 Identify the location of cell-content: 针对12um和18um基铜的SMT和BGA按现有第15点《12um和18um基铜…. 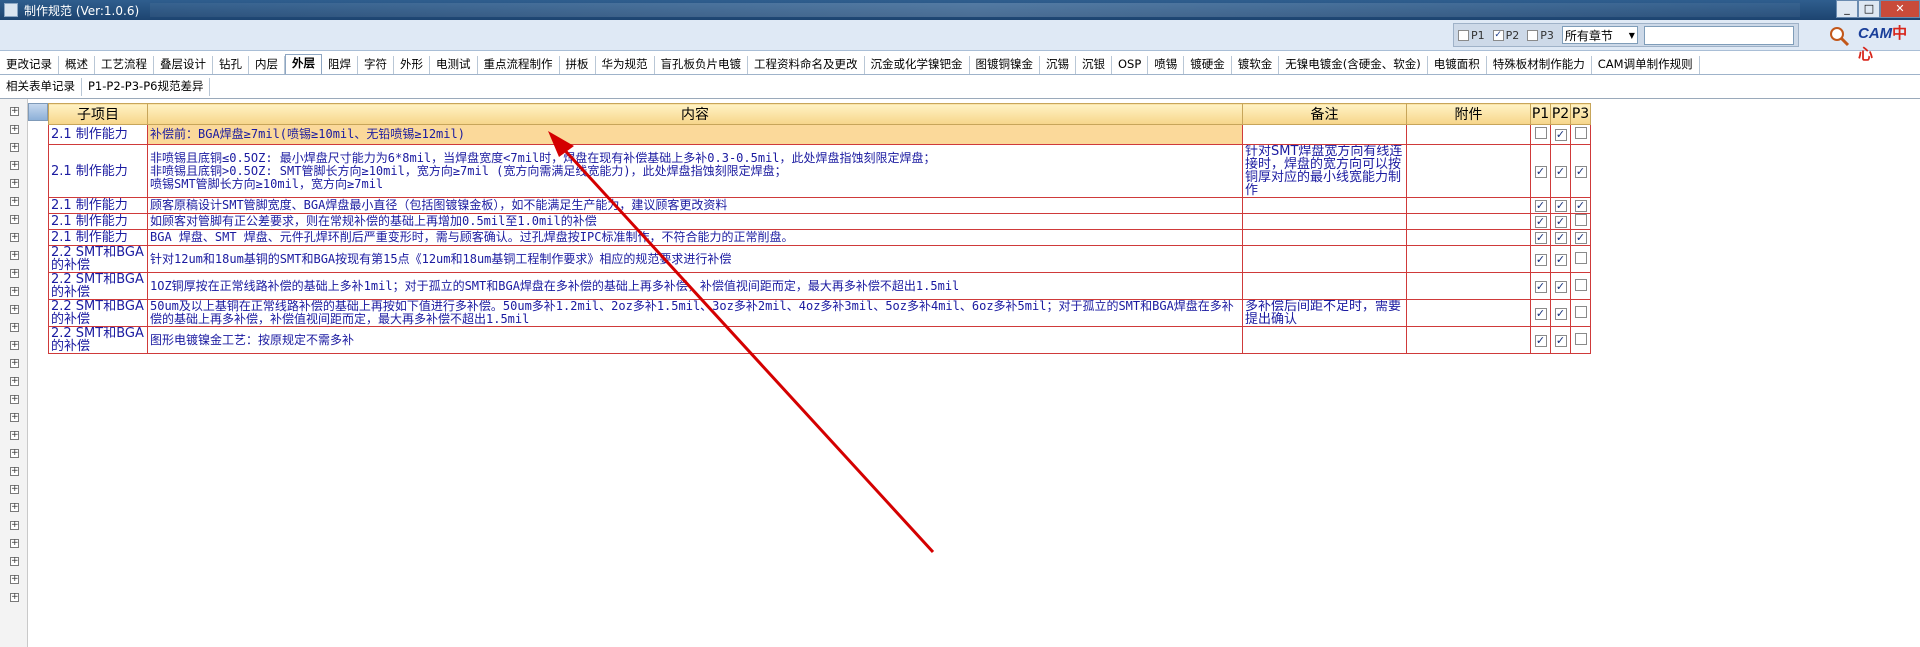
(695, 259).